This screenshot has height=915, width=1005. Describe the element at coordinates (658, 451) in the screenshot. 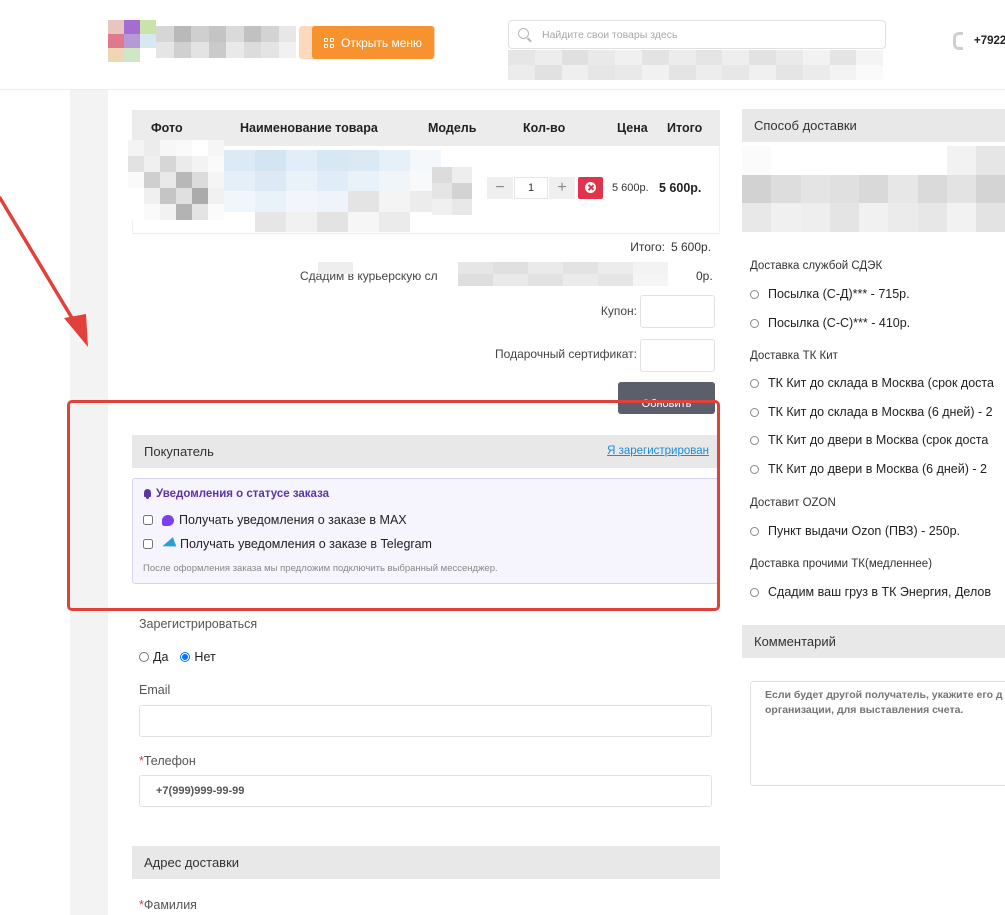

I see `already-registered-link: Я зарегистрирован` at that location.